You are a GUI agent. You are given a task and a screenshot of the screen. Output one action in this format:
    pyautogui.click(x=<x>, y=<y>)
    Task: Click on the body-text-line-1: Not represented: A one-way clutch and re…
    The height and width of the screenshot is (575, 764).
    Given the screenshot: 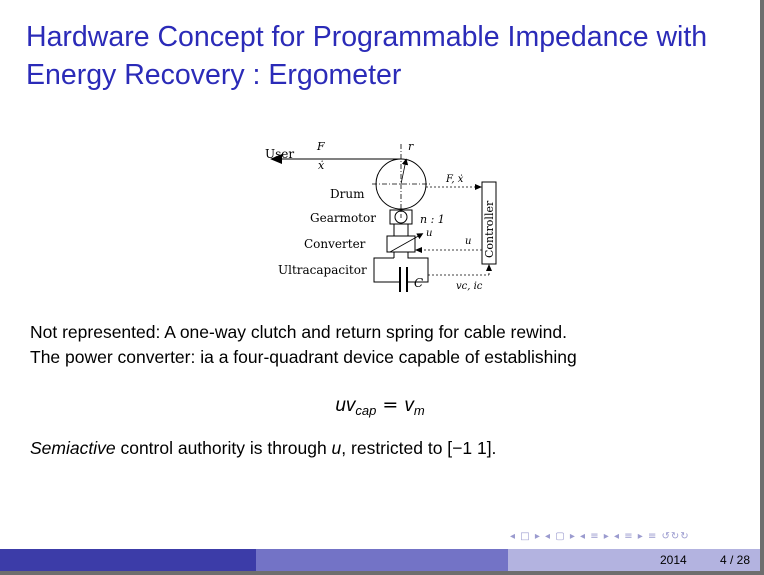 What is the action you would take?
    pyautogui.click(x=298, y=332)
    